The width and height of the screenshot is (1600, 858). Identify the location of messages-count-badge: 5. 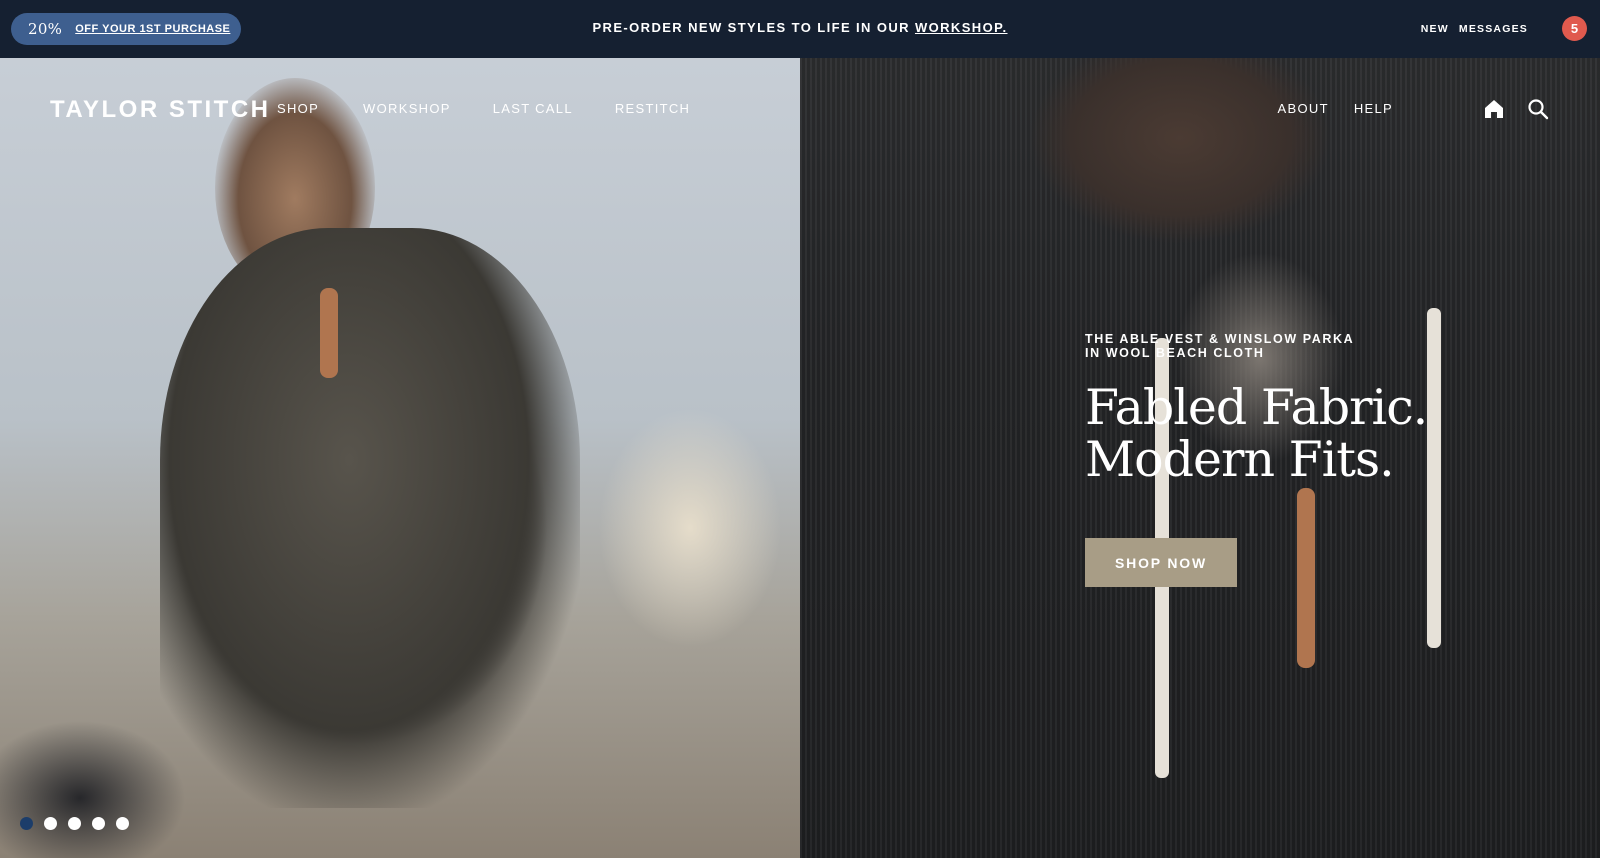
(1574, 28).